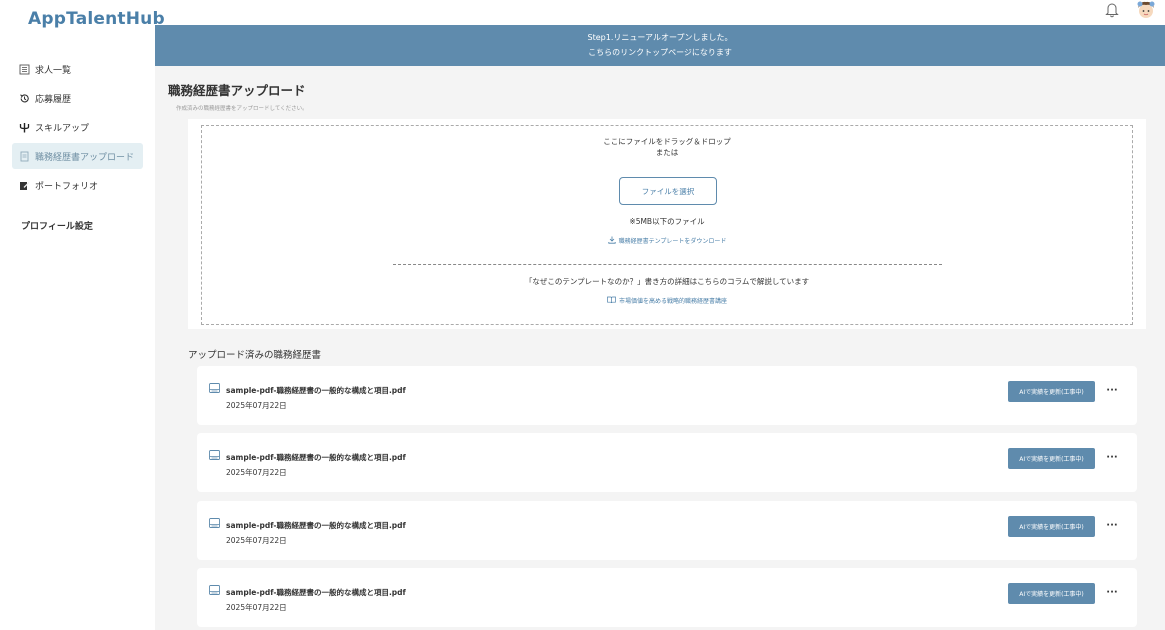 This screenshot has width=1165, height=630. I want to click on book-icon, so click(611, 300).